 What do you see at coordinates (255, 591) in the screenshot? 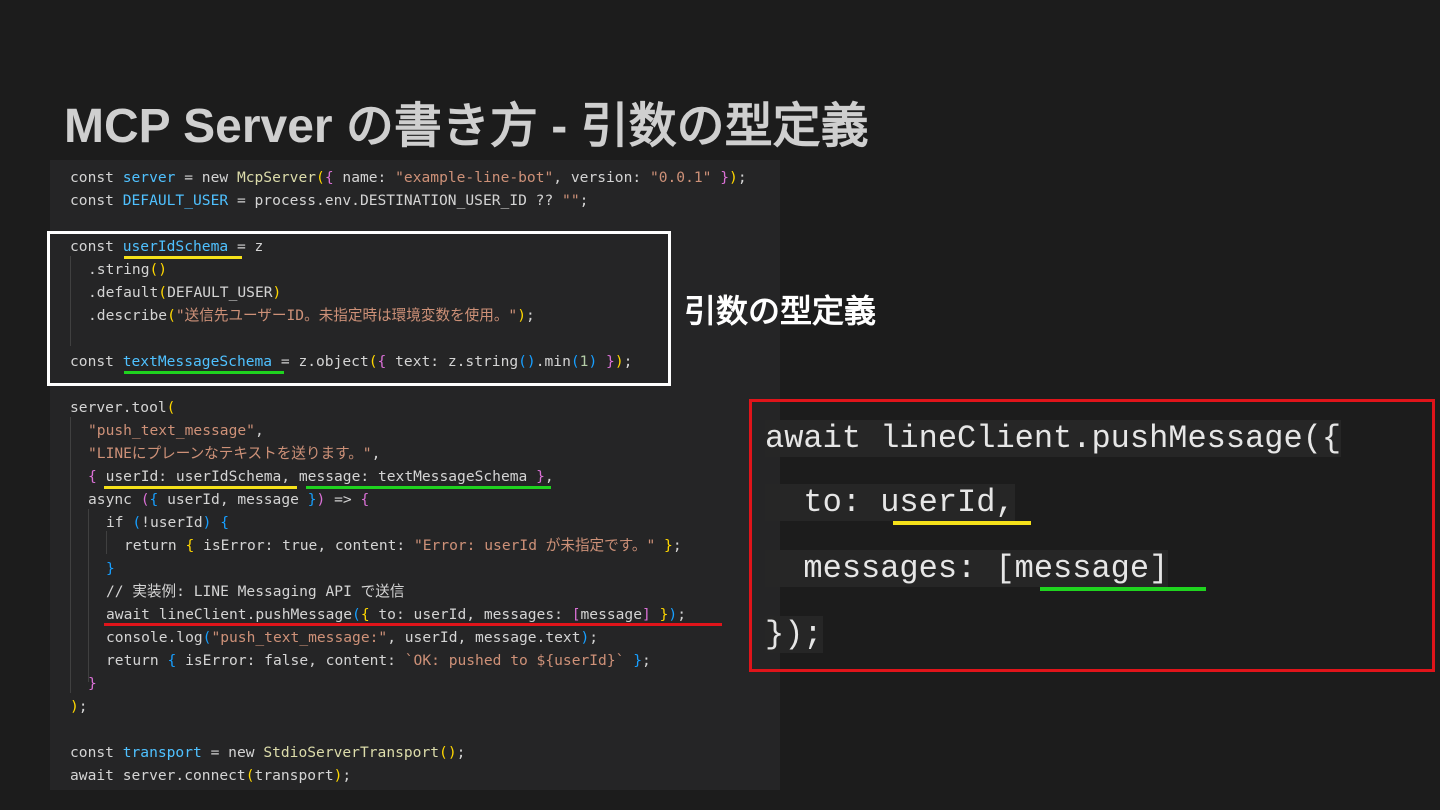
I see `code-line-16: // 実装例: LINE Messaging API で送信` at bounding box center [255, 591].